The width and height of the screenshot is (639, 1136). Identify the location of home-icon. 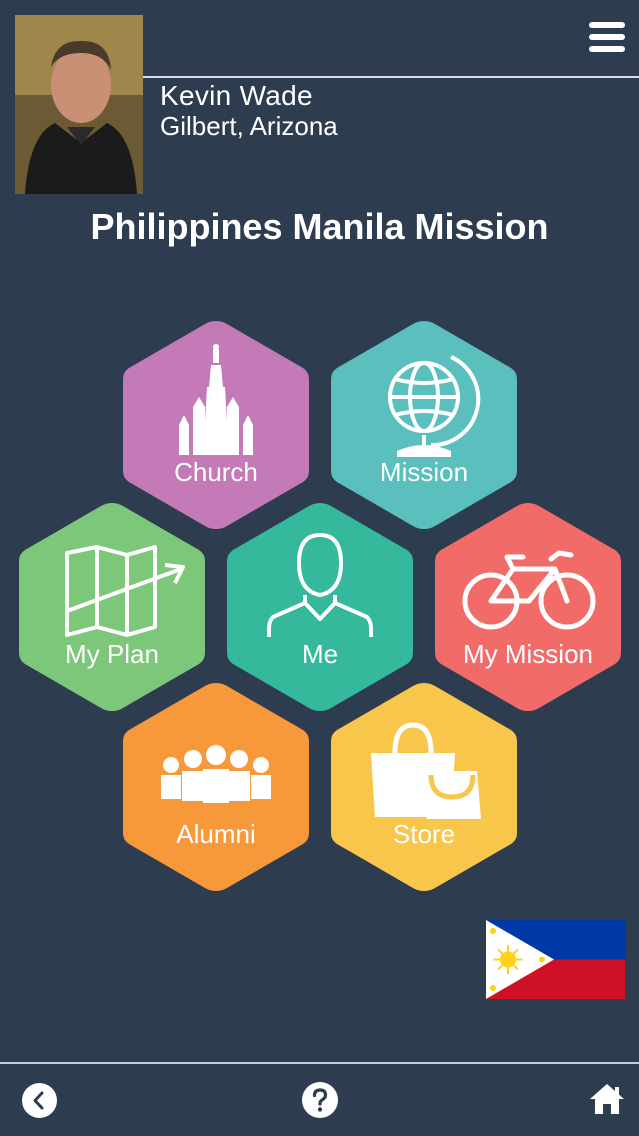
(607, 1101).